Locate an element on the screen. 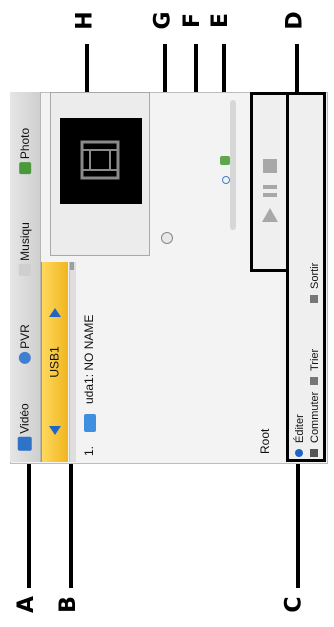 The image size is (334, 627). list-item-index: 1. is located at coordinates (89, 450).